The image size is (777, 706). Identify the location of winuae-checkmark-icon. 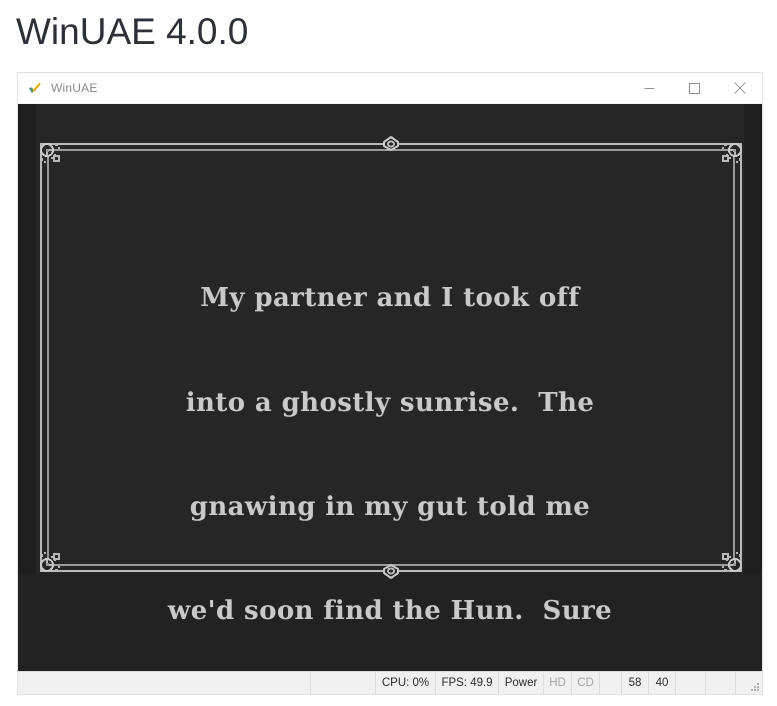
(35, 88).